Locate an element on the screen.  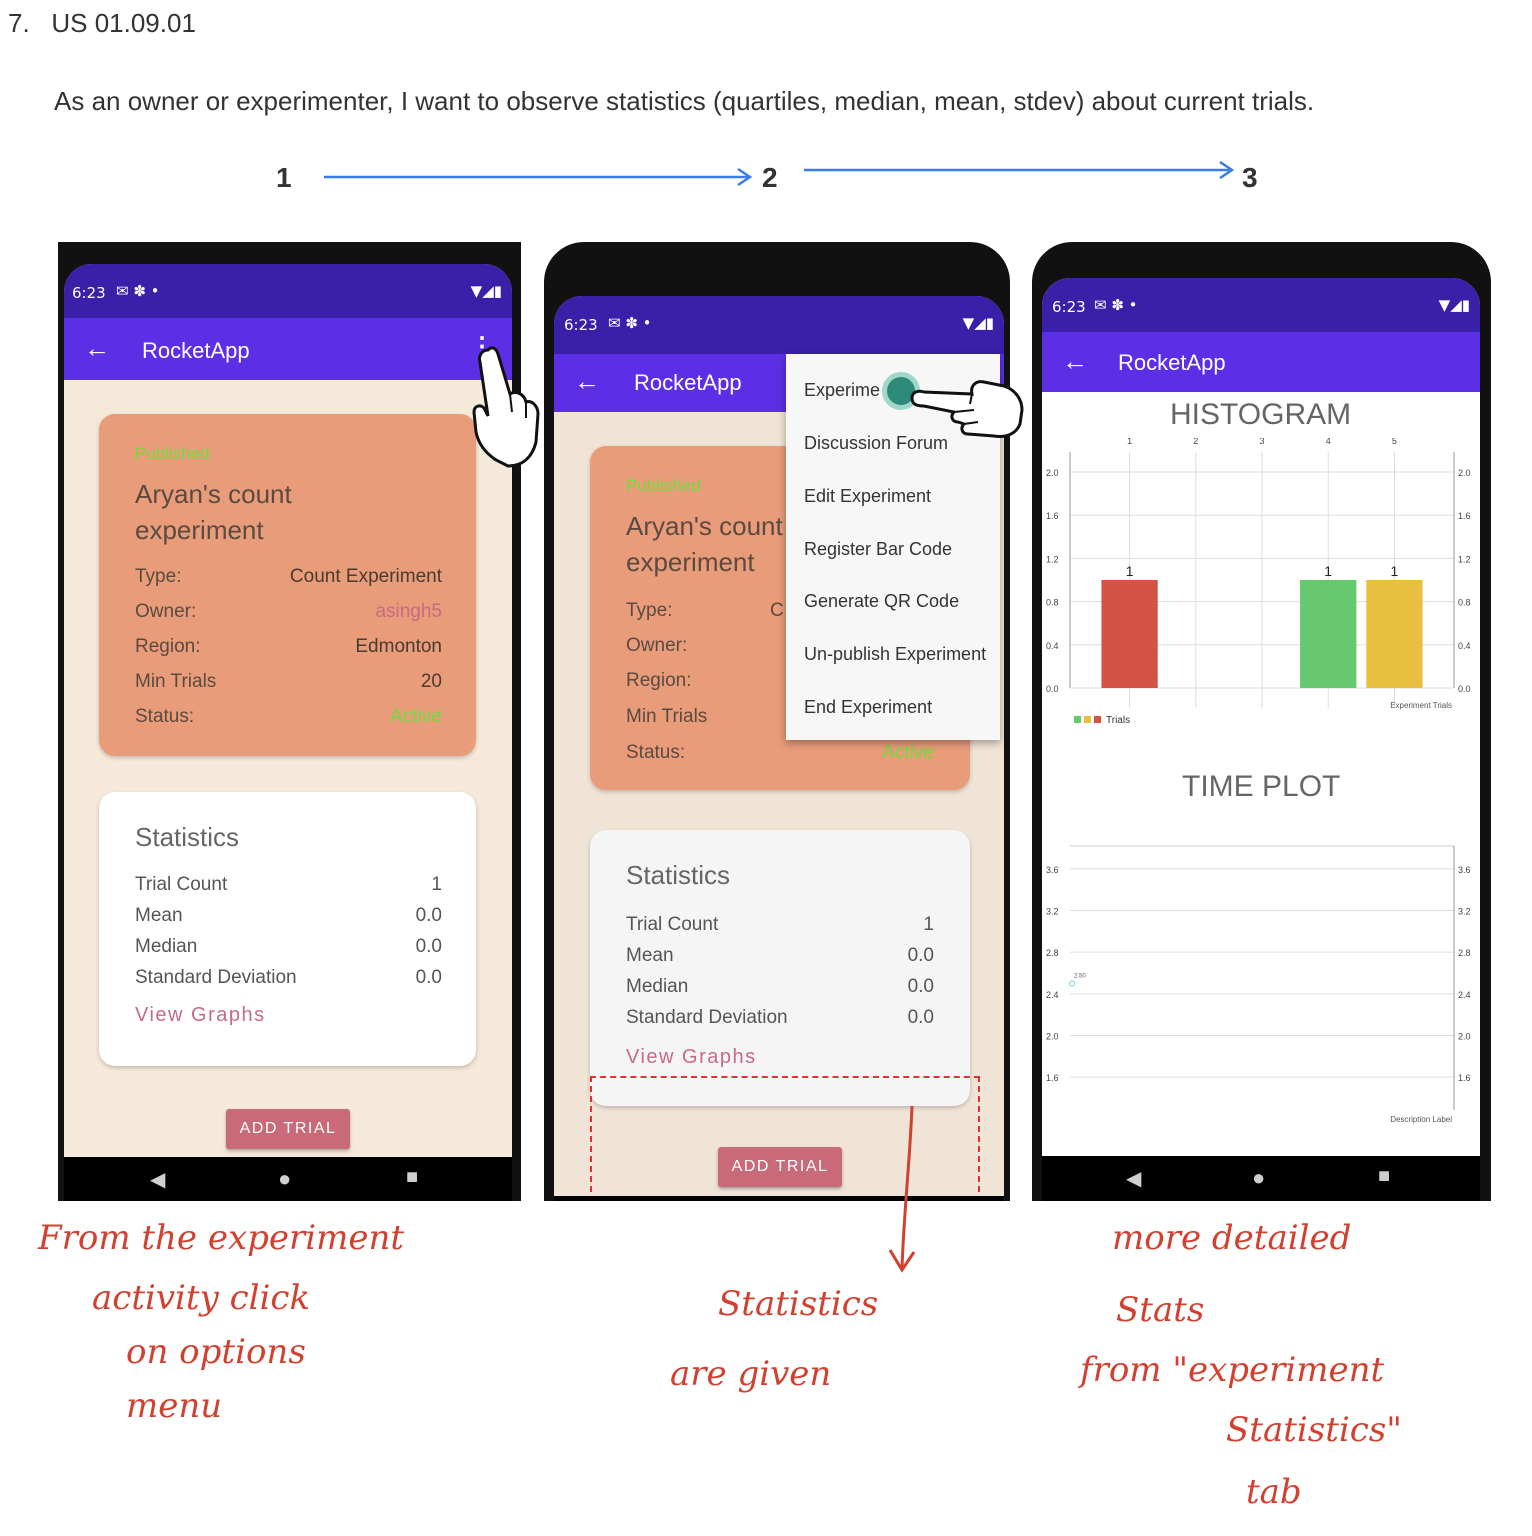
y-tick-label-right: 2.4 is located at coordinates (1464, 995).